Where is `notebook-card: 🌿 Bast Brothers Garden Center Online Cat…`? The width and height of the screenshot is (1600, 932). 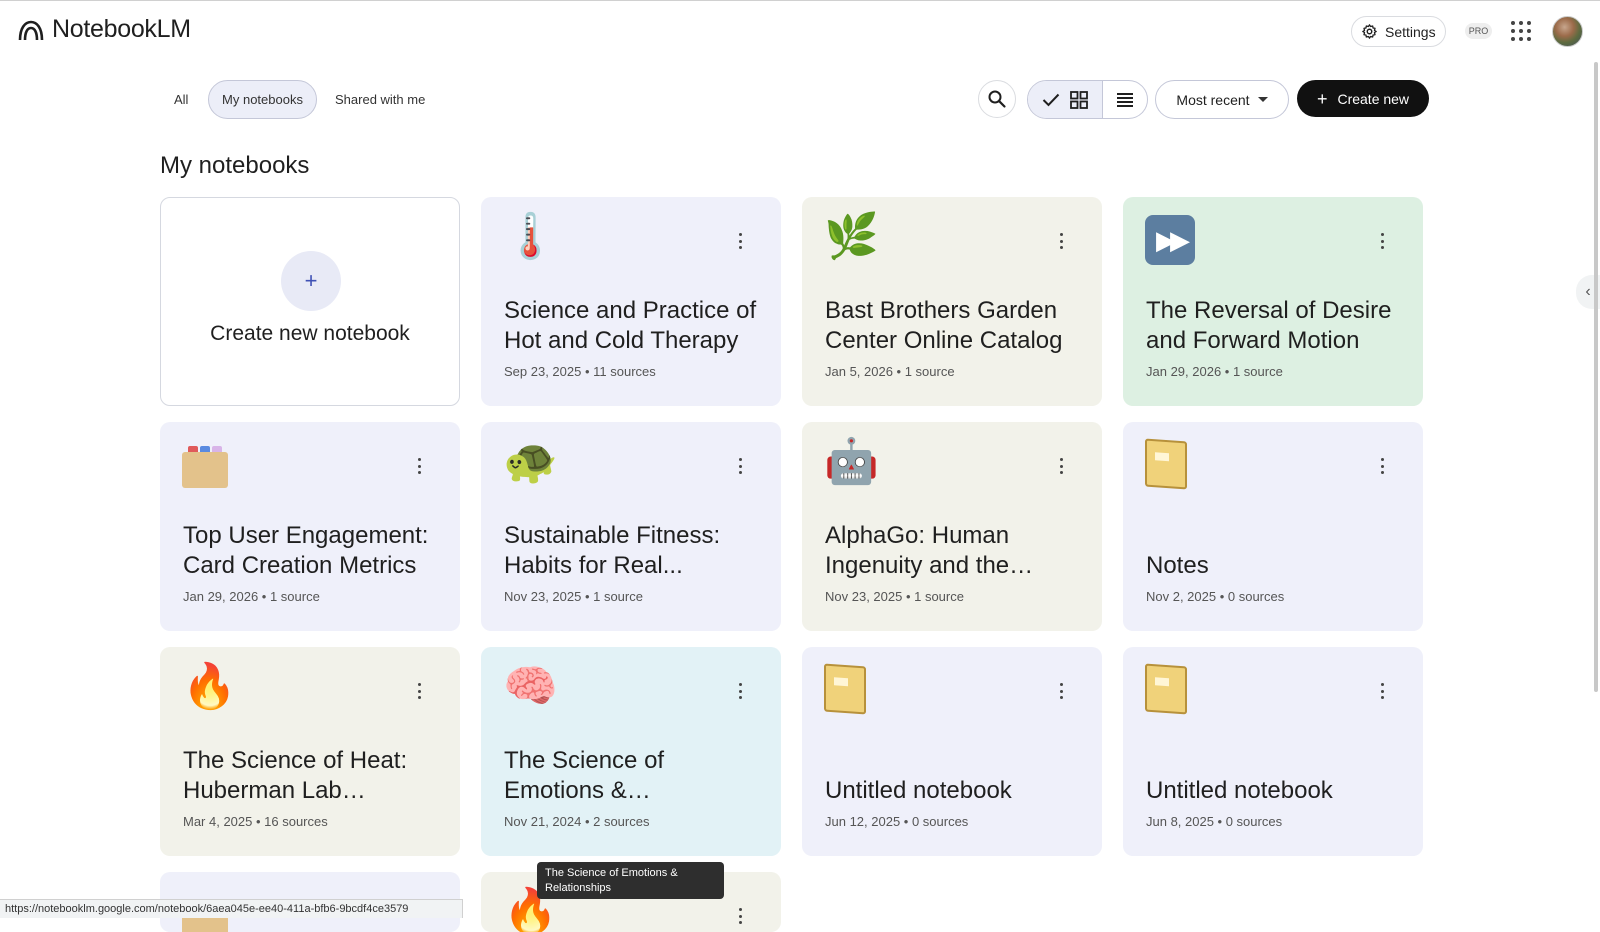
notebook-card: 🌿 Bast Brothers Garden Center Online Cat… is located at coordinates (952, 301).